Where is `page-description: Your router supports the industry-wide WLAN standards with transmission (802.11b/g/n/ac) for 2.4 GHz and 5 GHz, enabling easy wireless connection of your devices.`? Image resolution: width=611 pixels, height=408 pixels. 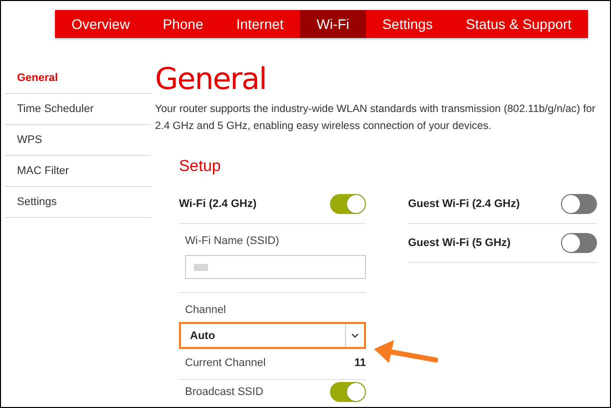 page-description: Your router supports the industry-wide WLAN standards with transmission (802.11b/g/n/ac) for 2.4 GHz and 5 GHz, enabling easy wireless connection of your devices. is located at coordinates (375, 118).